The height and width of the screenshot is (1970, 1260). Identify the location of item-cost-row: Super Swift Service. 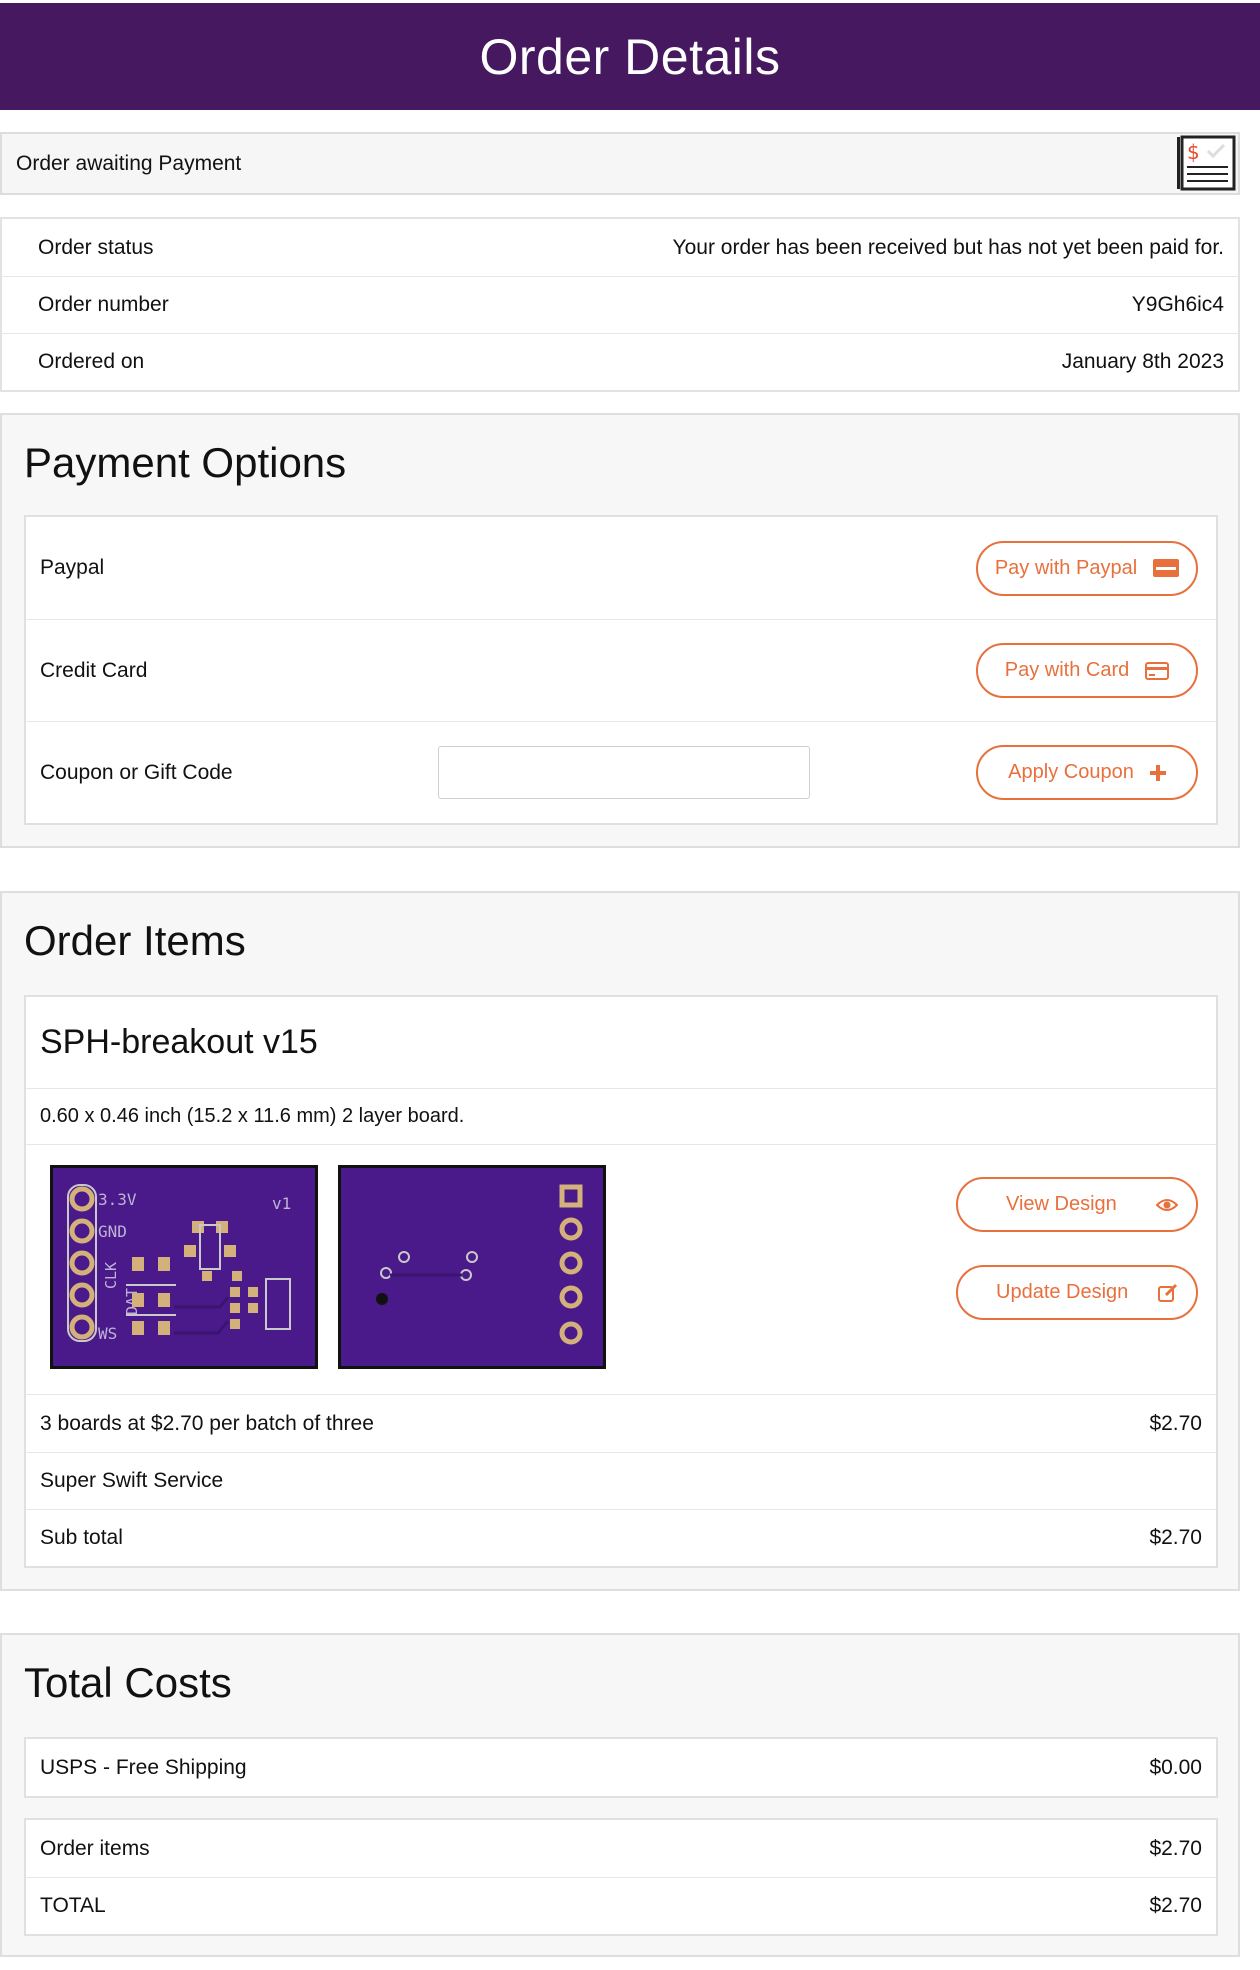
(621, 1480).